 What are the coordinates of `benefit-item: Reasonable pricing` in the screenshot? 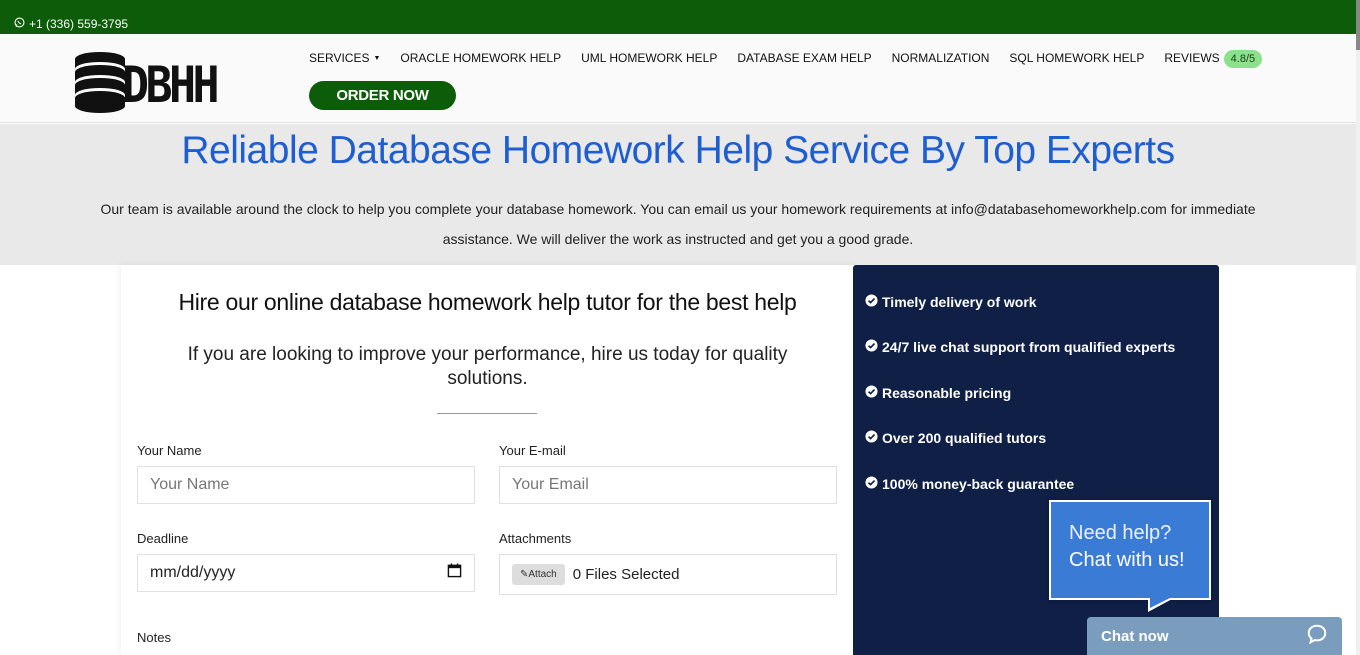 It's located at (938, 393).